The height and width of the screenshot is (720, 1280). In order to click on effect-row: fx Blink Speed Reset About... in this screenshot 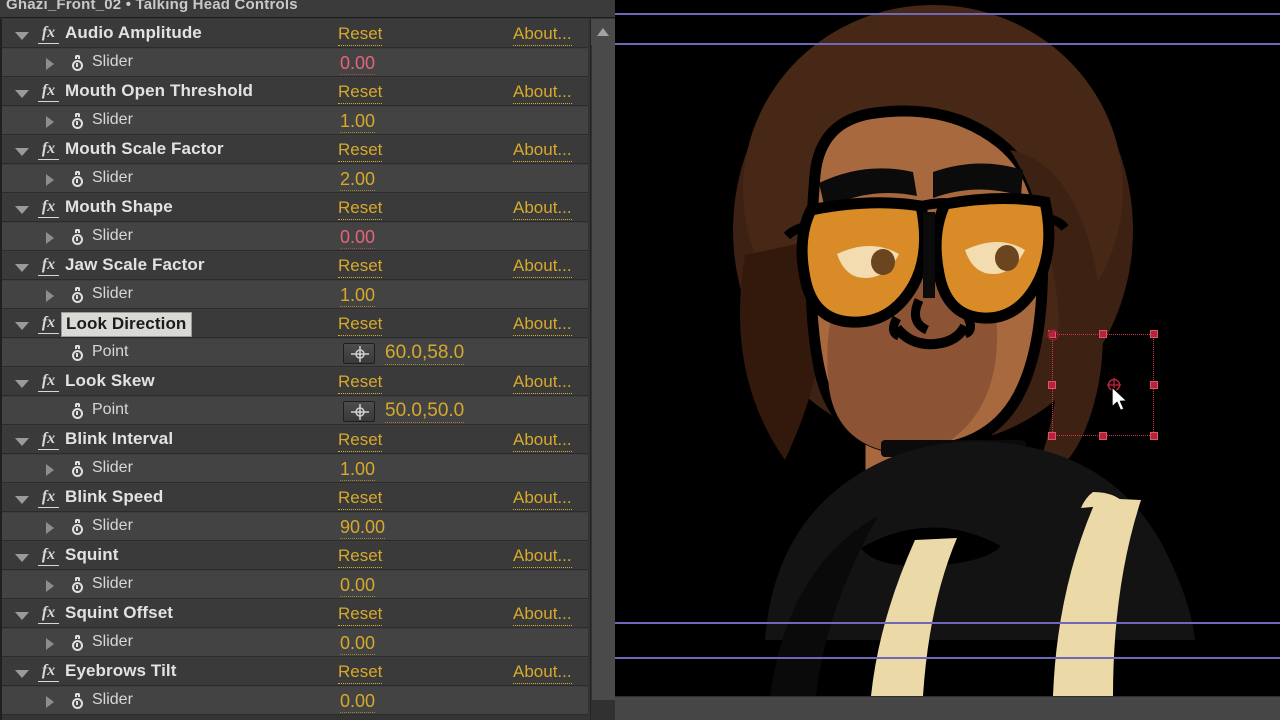, I will do `click(295, 497)`.